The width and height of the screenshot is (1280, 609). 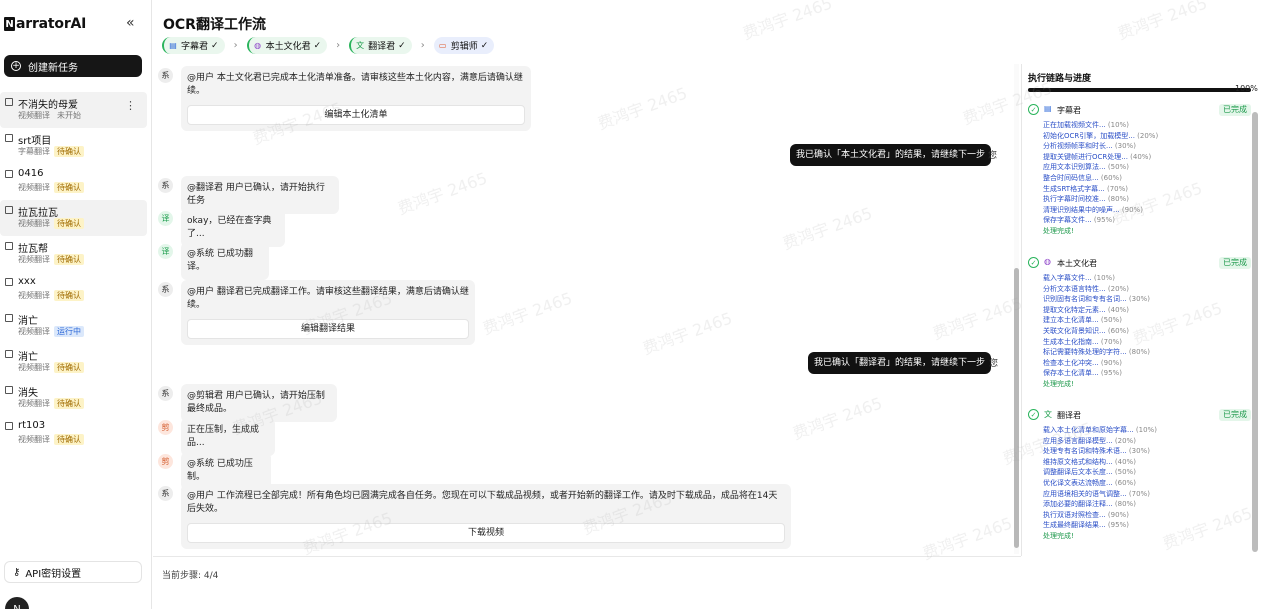 I want to click on message-action-button: 下载视频, so click(x=486, y=533).